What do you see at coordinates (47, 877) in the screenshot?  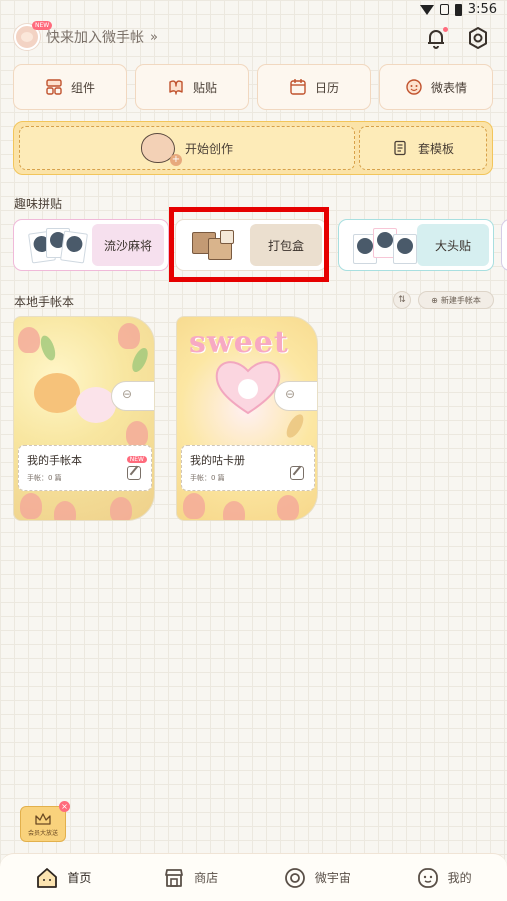 I see `home-icon` at bounding box center [47, 877].